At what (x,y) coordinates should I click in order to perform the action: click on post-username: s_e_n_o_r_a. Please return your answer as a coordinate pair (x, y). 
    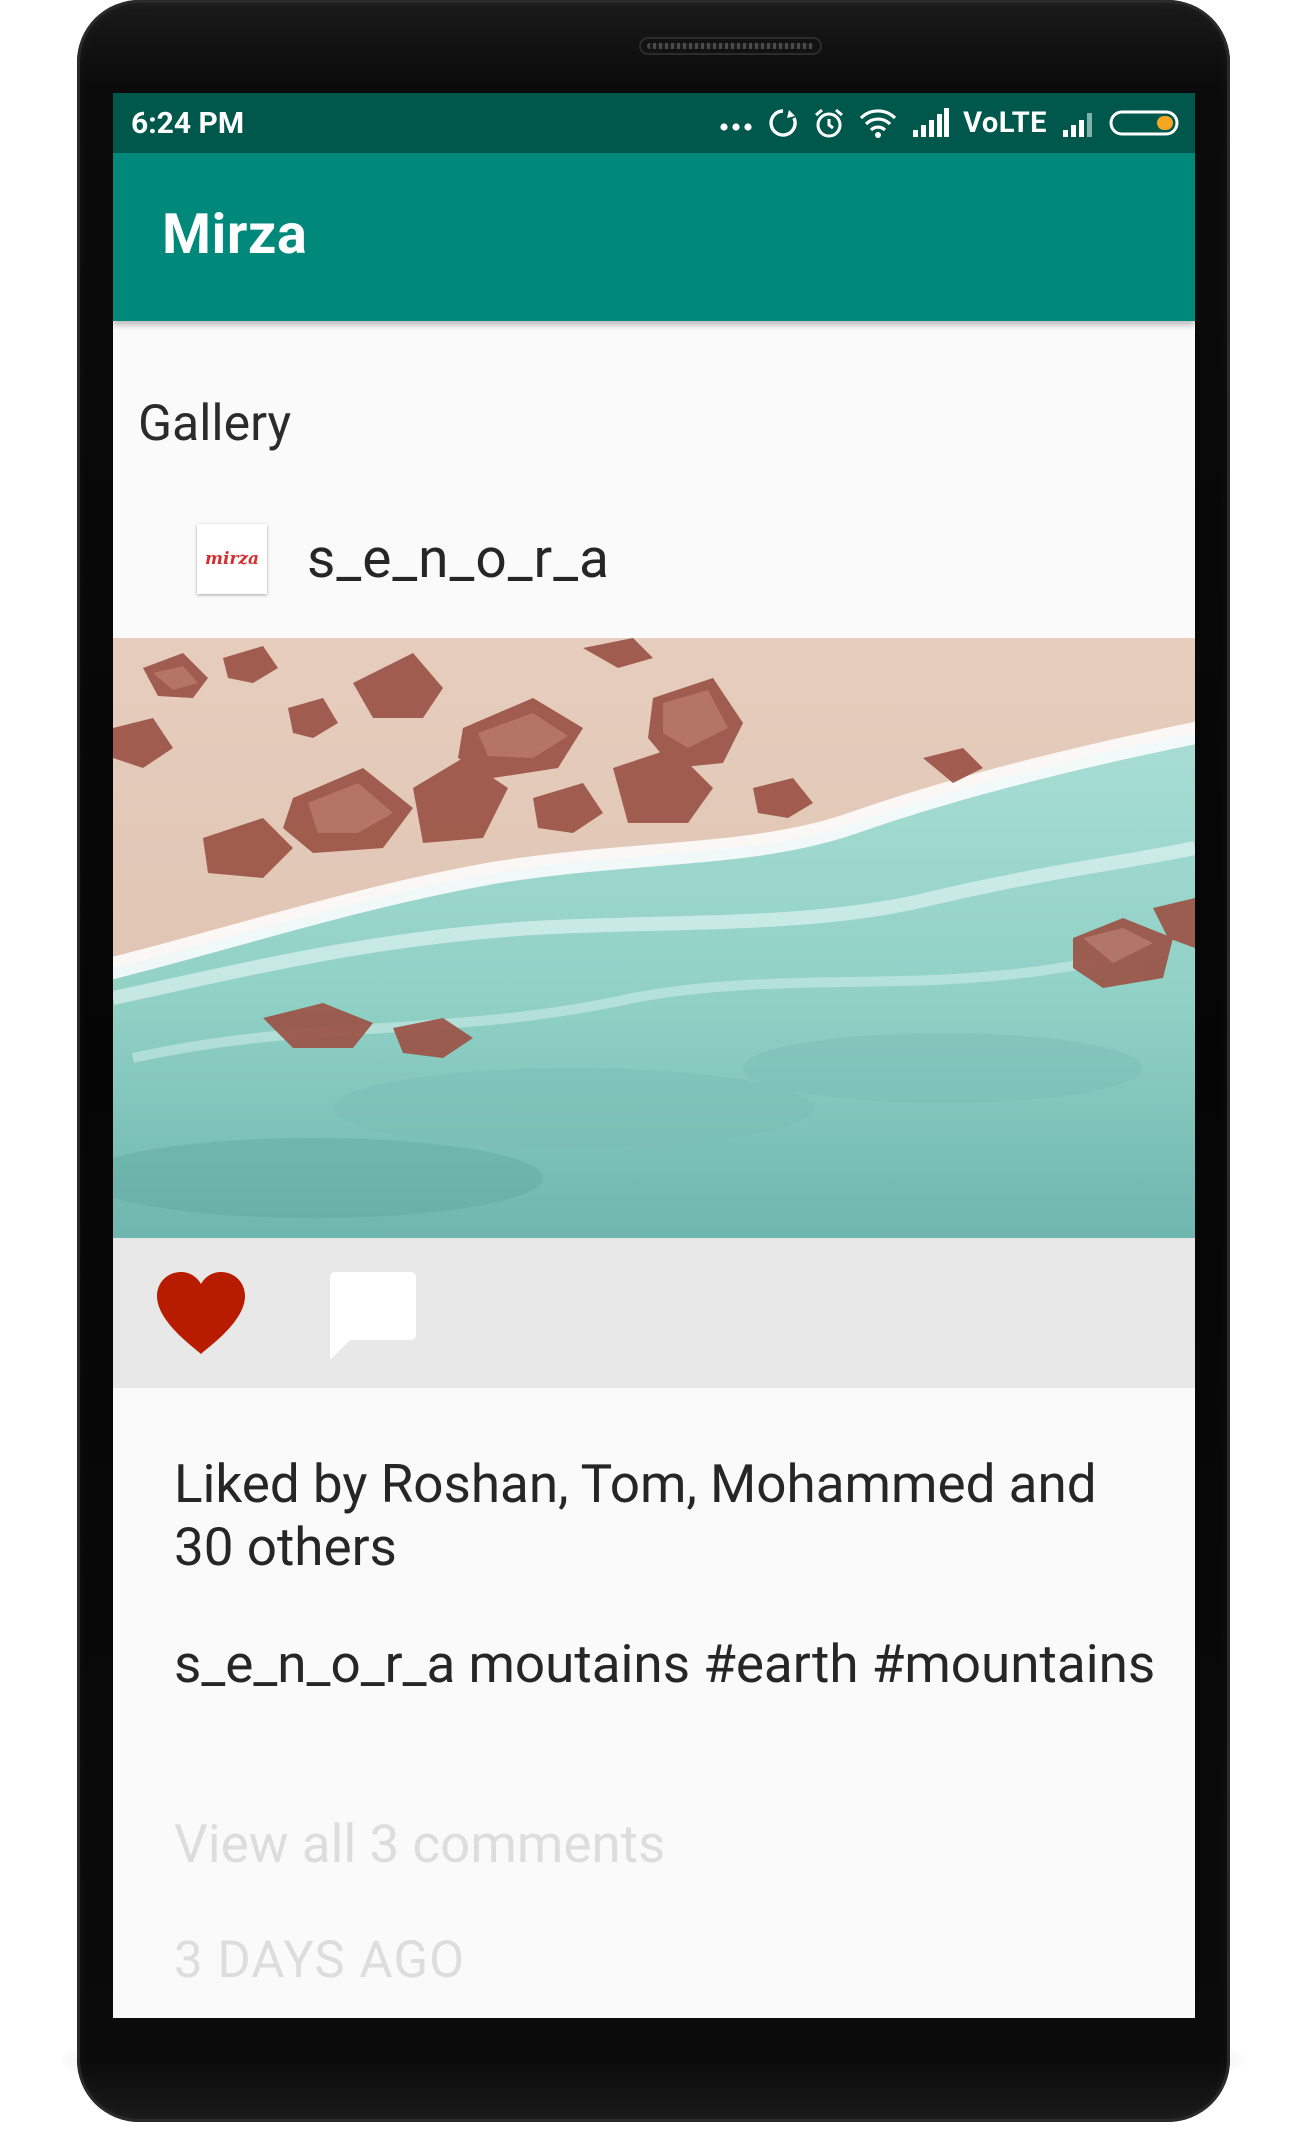
    Looking at the image, I should click on (458, 559).